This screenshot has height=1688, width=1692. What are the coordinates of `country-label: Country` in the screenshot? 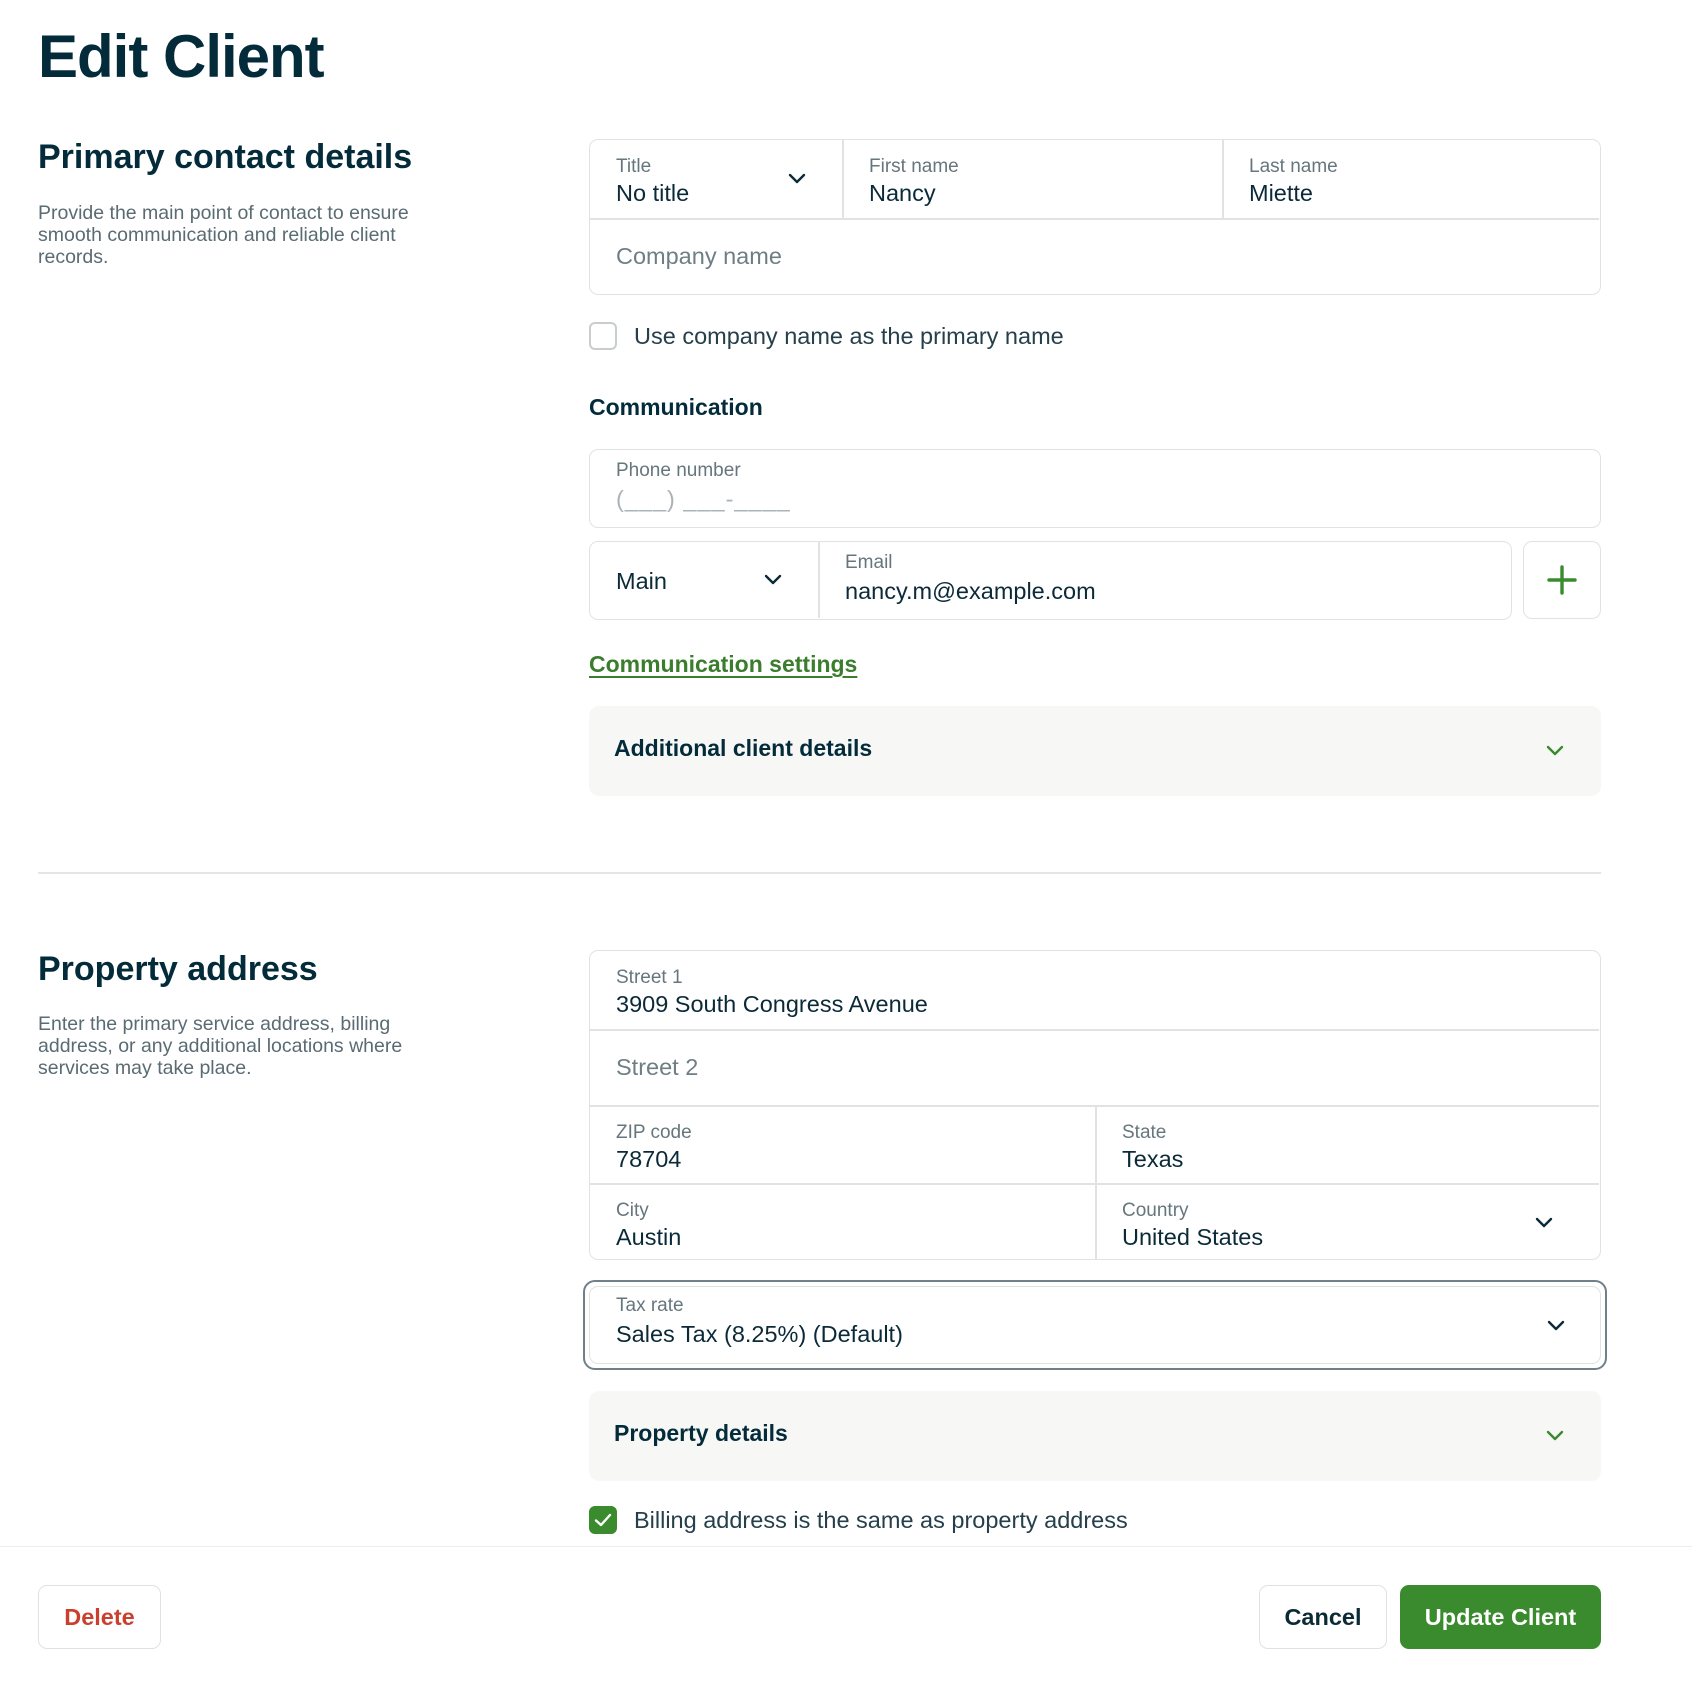 It's located at (1155, 1210).